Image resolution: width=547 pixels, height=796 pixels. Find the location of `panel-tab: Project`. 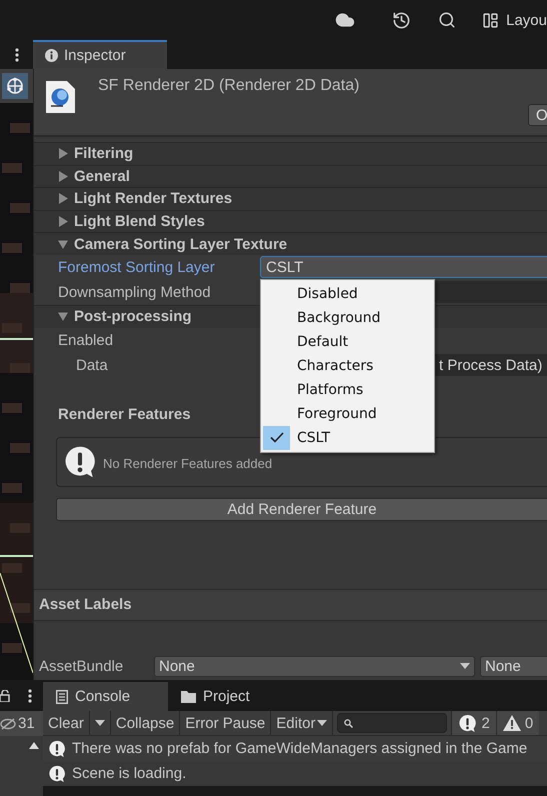

panel-tab: Project is located at coordinates (223, 696).